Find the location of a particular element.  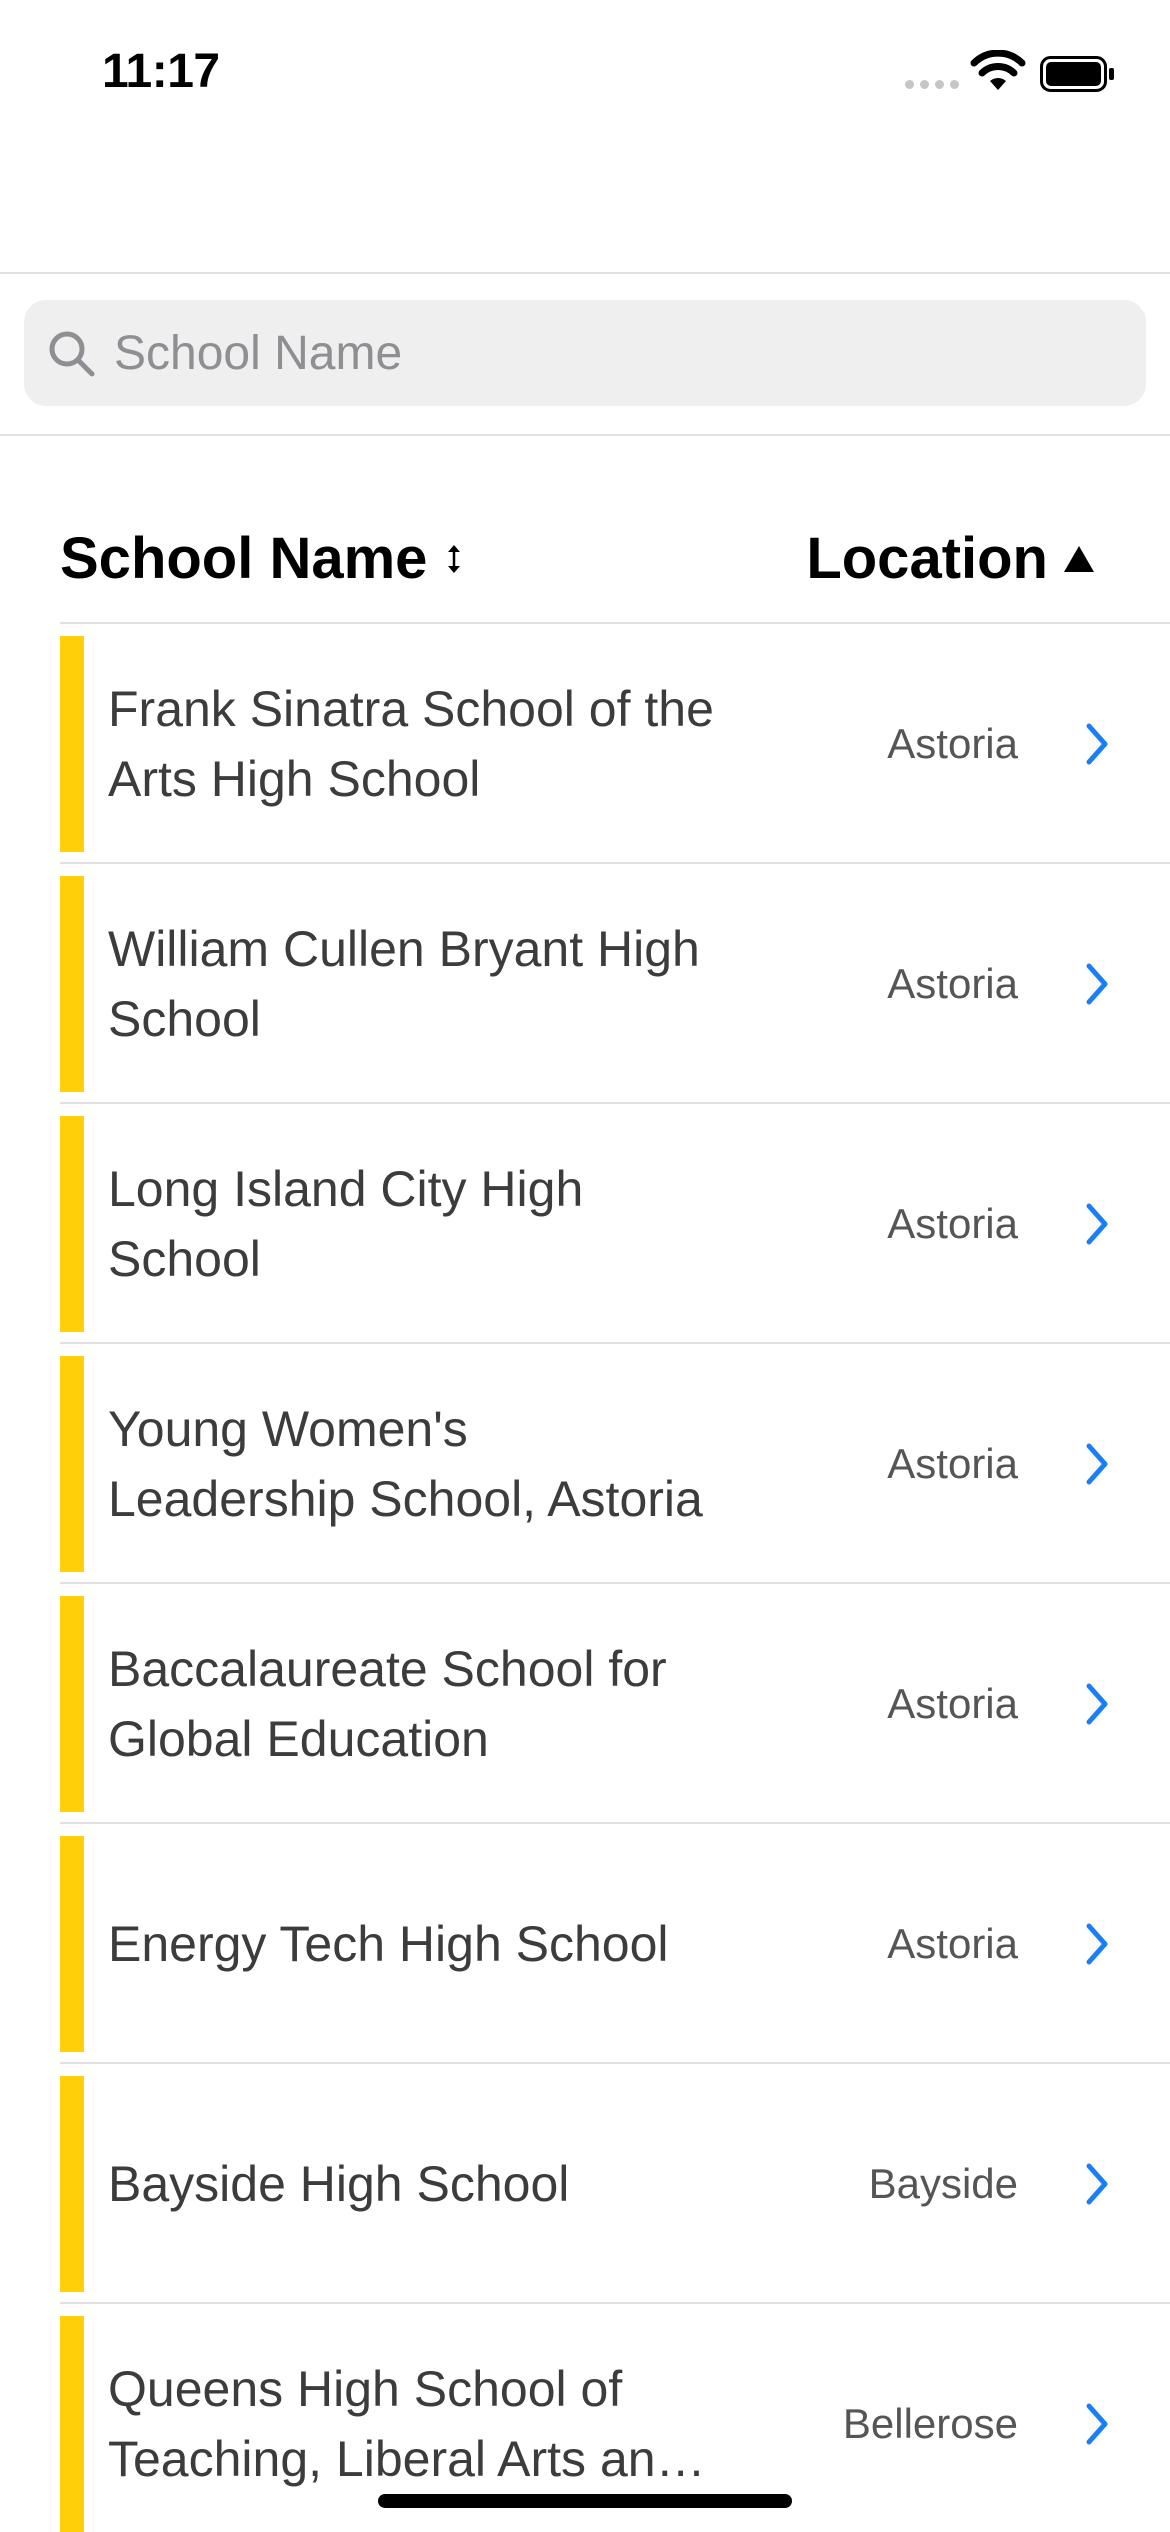

status-time: 11:17 is located at coordinates (161, 71).